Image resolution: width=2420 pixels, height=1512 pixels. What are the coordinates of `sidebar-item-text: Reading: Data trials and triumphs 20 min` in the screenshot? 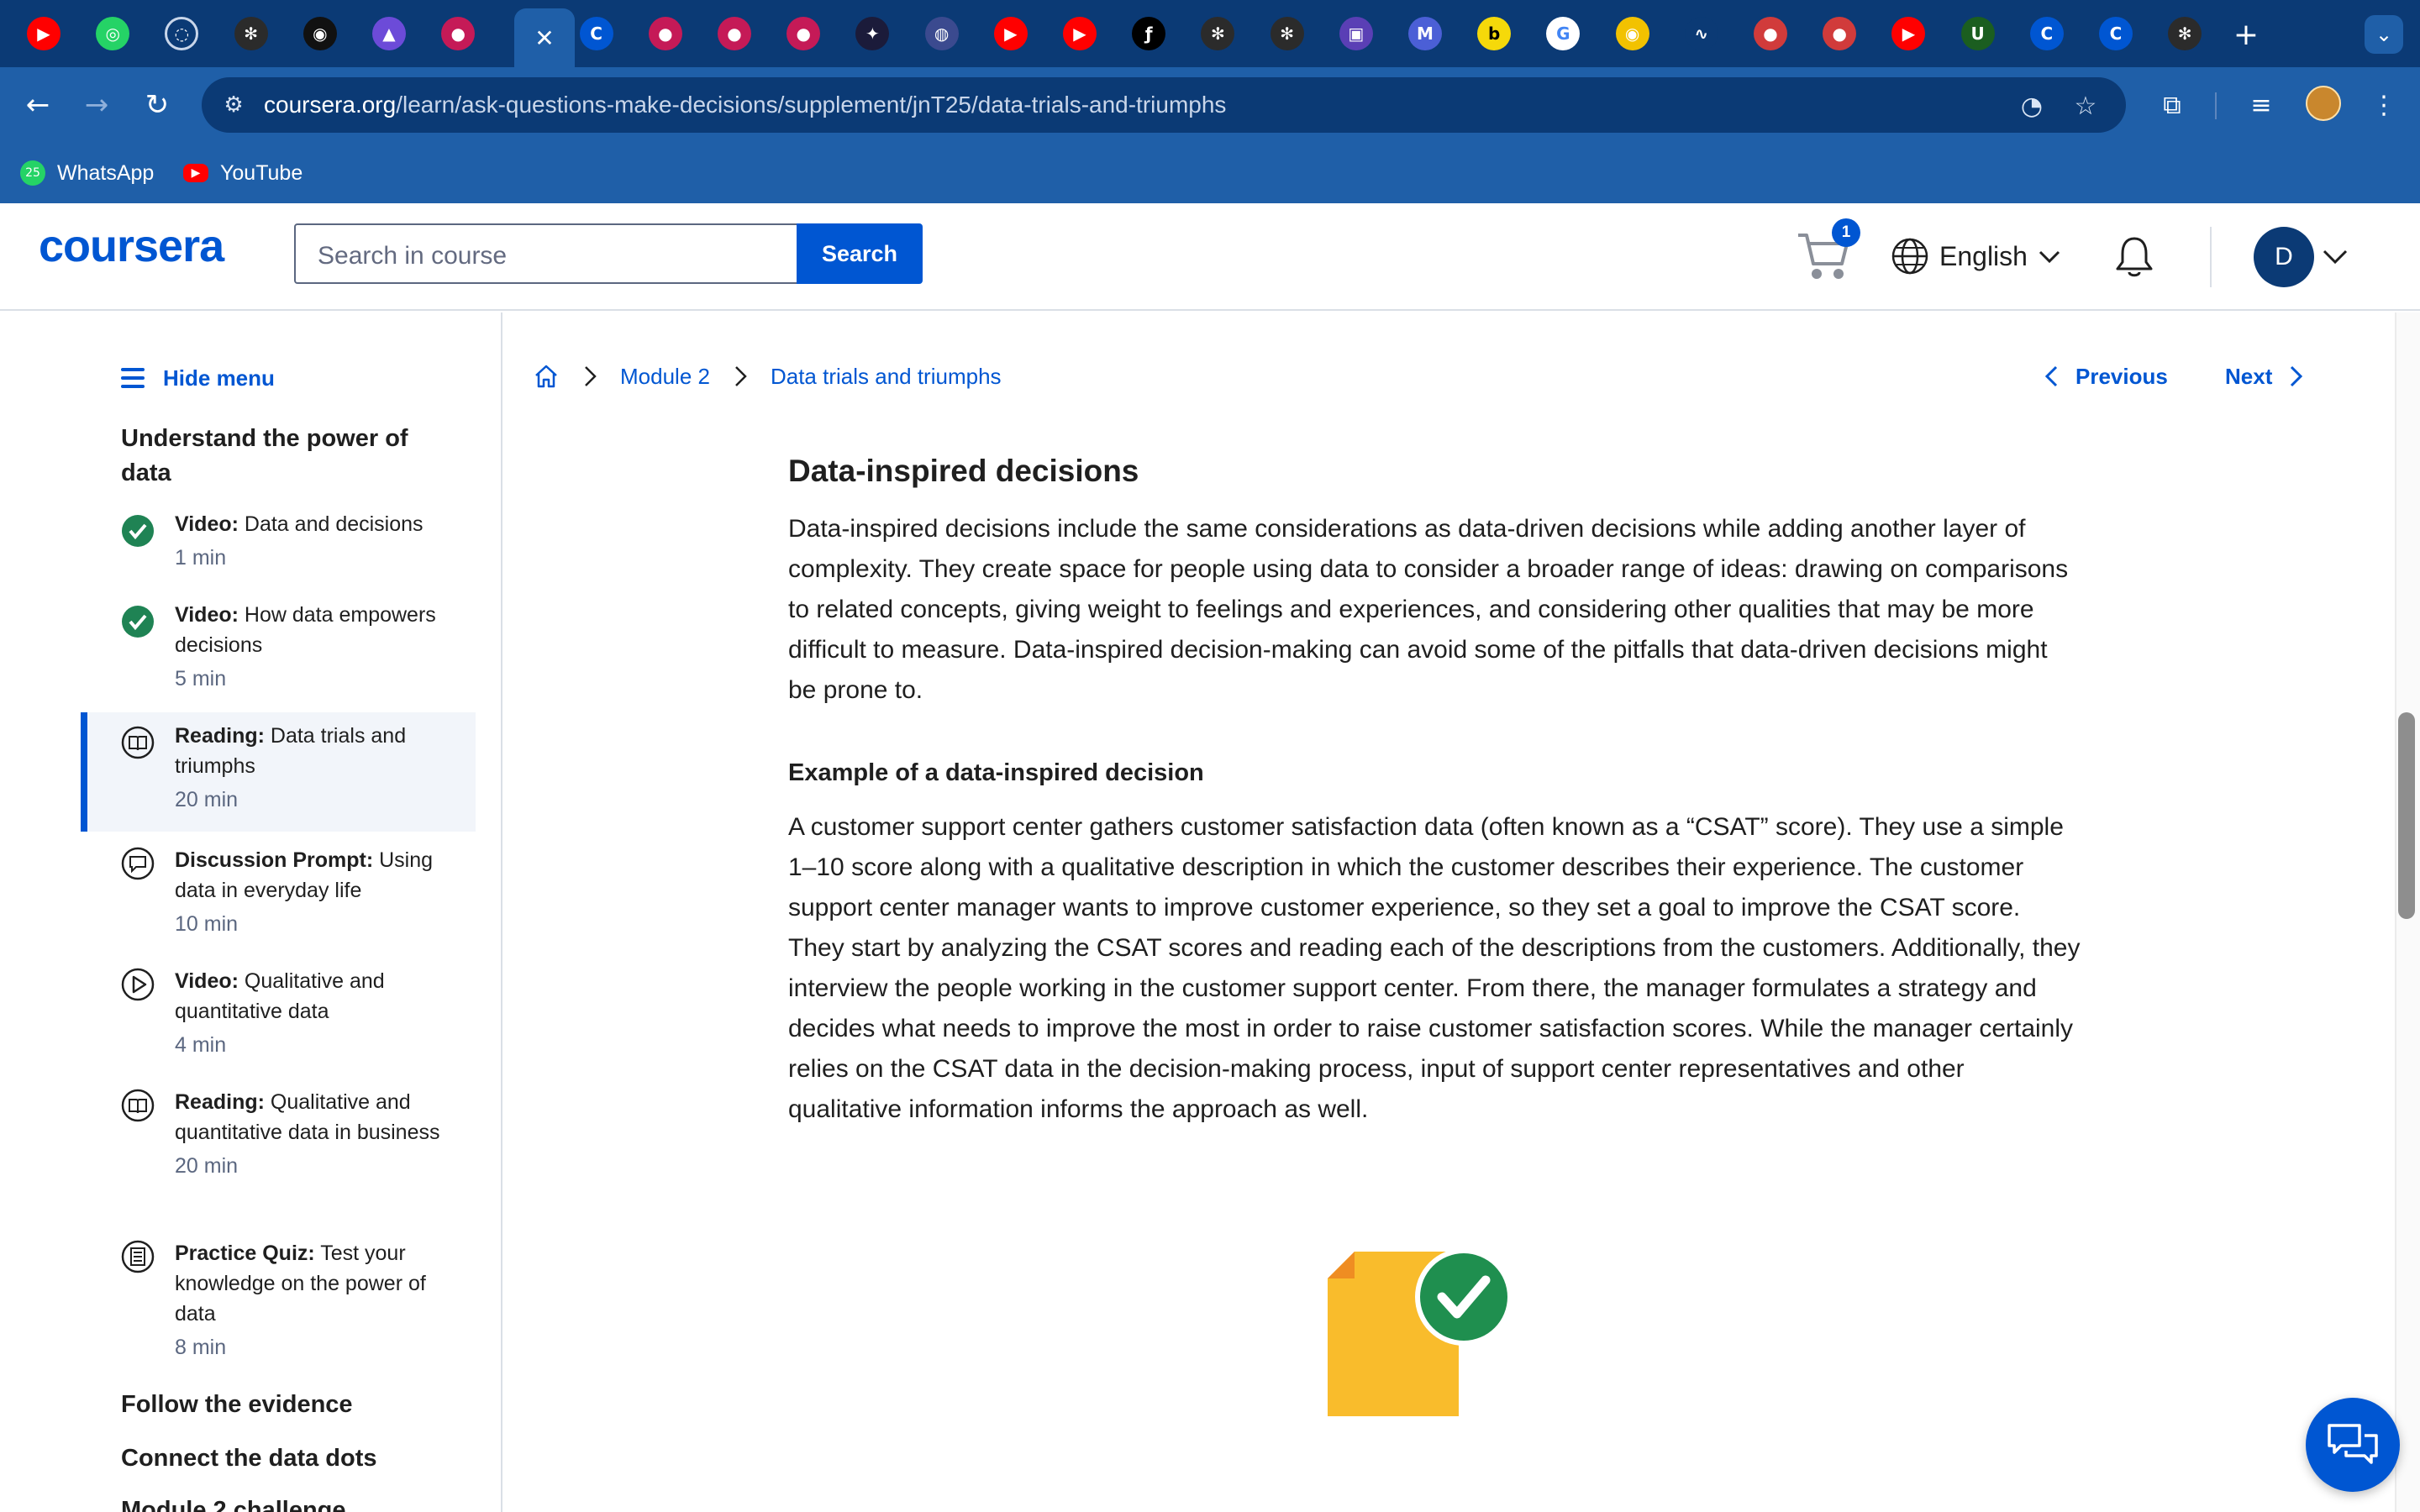 It's located at (291, 767).